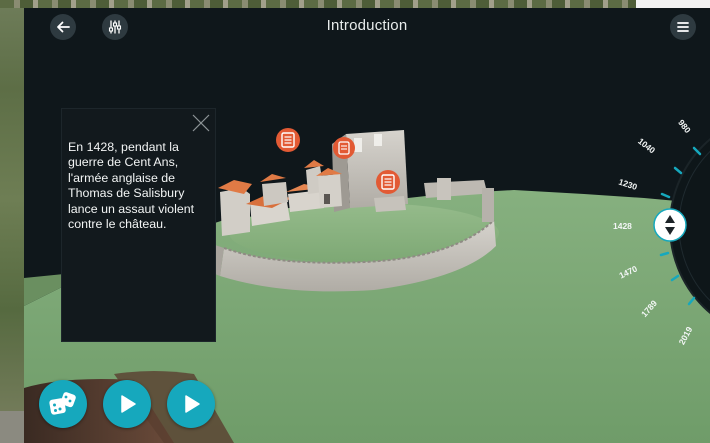 This screenshot has height=443, width=710. Describe the element at coordinates (646, 146) in the screenshot. I see `year-label: 1040` at that location.